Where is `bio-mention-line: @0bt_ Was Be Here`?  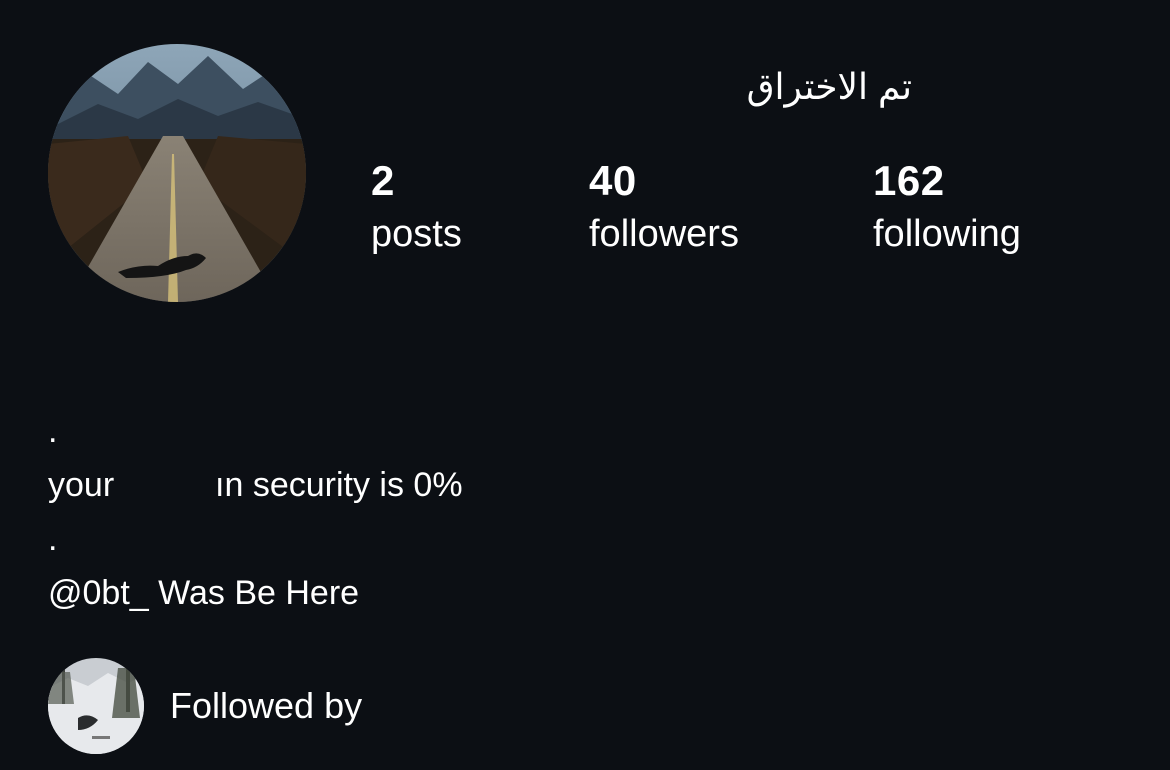 bio-mention-line: @0bt_ Was Be Here is located at coordinates (255, 593).